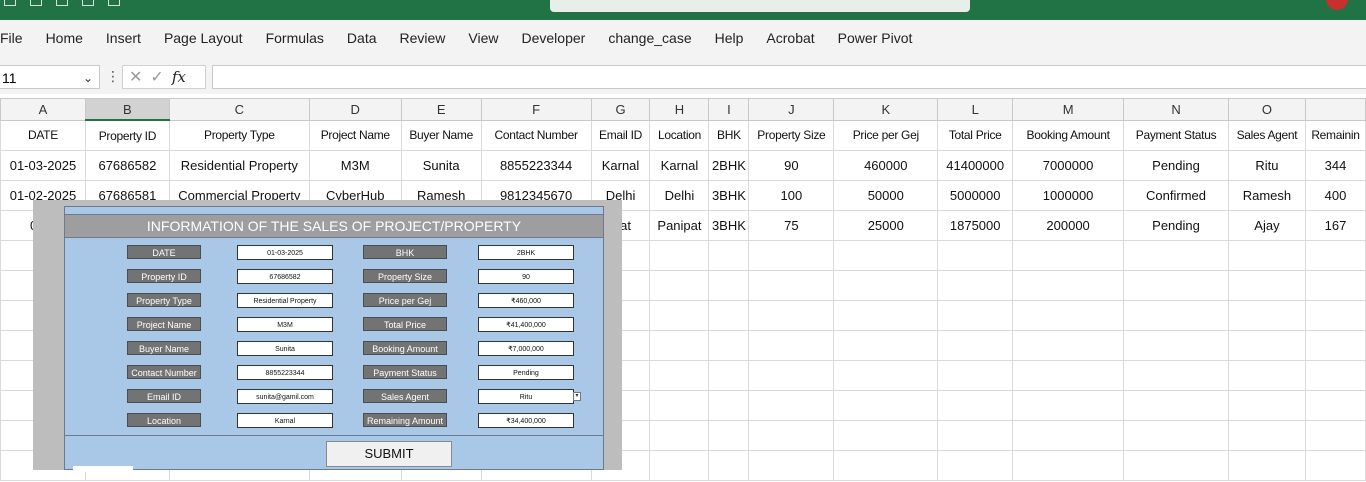 This screenshot has height=482, width=1366. What do you see at coordinates (526, 420) in the screenshot?
I see `remaining-amount-field: ₹34,400,000` at bounding box center [526, 420].